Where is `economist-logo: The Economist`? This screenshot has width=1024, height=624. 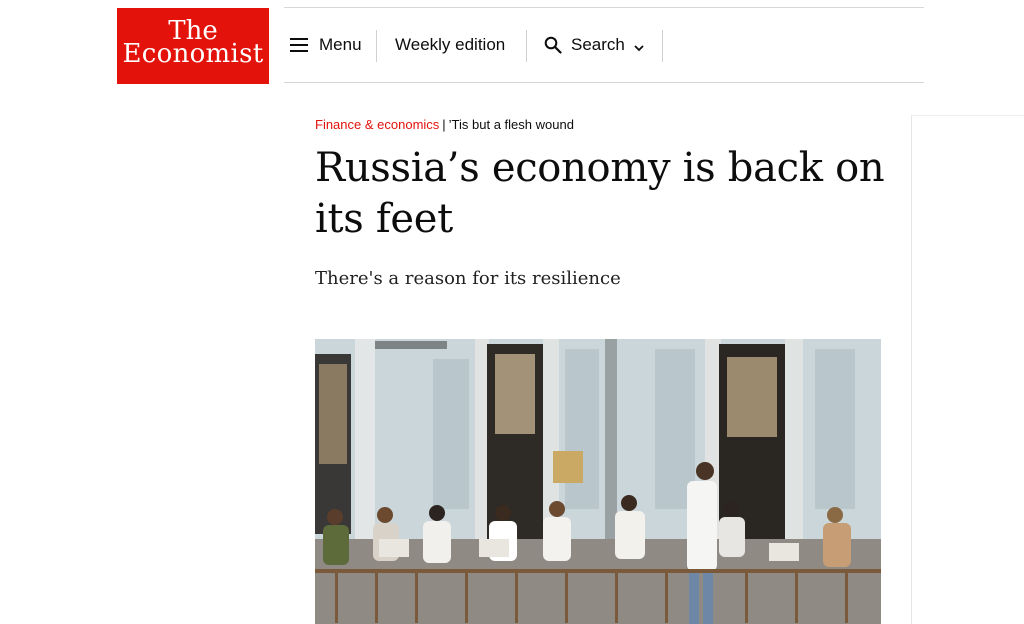 economist-logo: The Economist is located at coordinates (193, 46).